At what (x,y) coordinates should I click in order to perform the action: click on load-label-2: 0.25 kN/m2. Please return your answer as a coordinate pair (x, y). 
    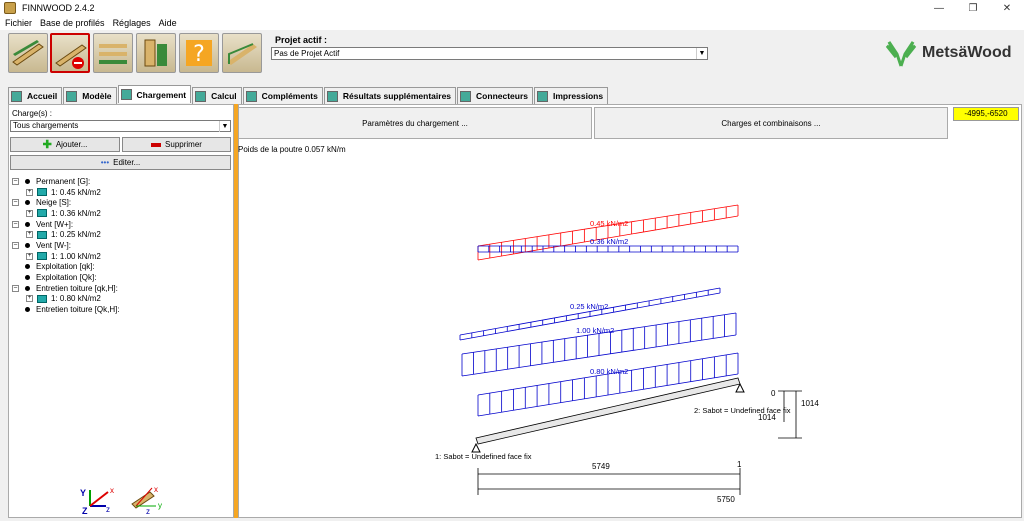
    Looking at the image, I should click on (589, 306).